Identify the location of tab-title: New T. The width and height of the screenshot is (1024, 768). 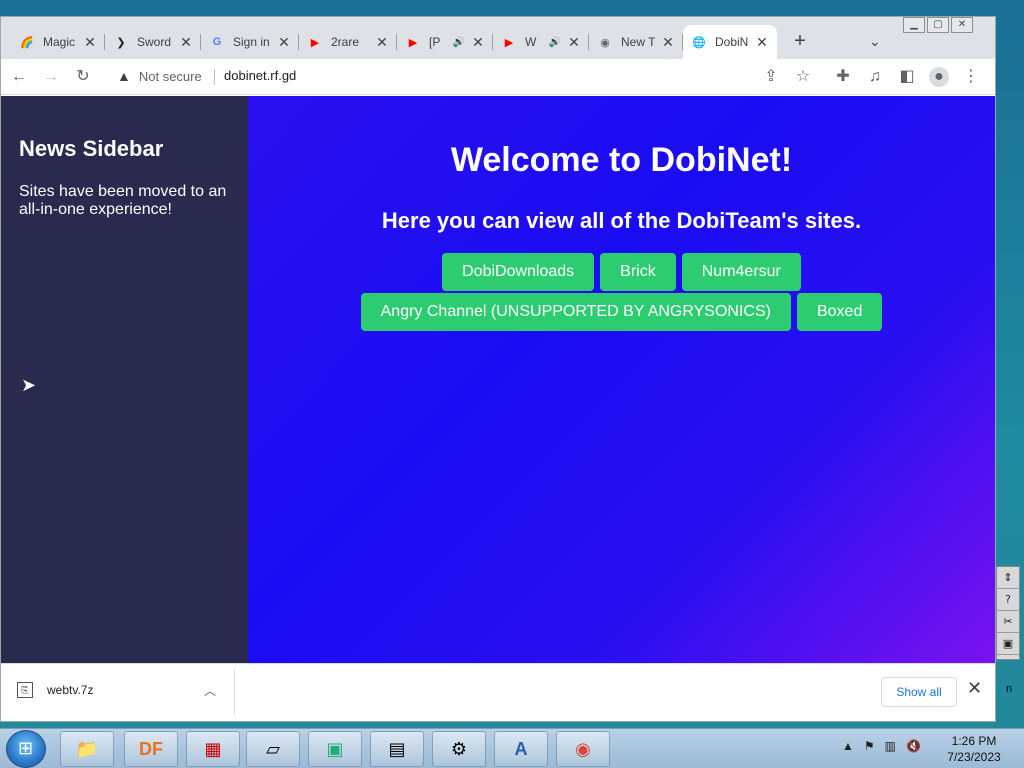
(638, 42).